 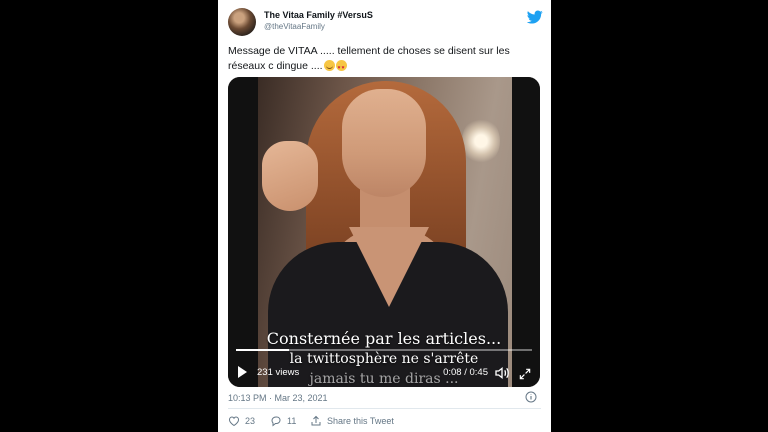 What do you see at coordinates (278, 372) in the screenshot?
I see `view-count: 231 views` at bounding box center [278, 372].